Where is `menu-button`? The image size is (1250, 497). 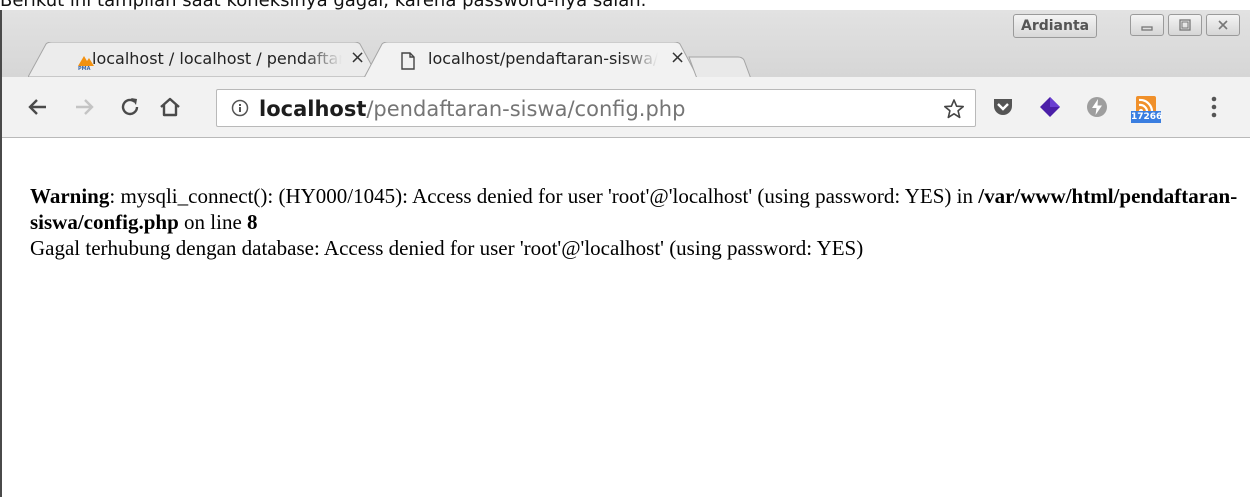
menu-button is located at coordinates (1214, 107).